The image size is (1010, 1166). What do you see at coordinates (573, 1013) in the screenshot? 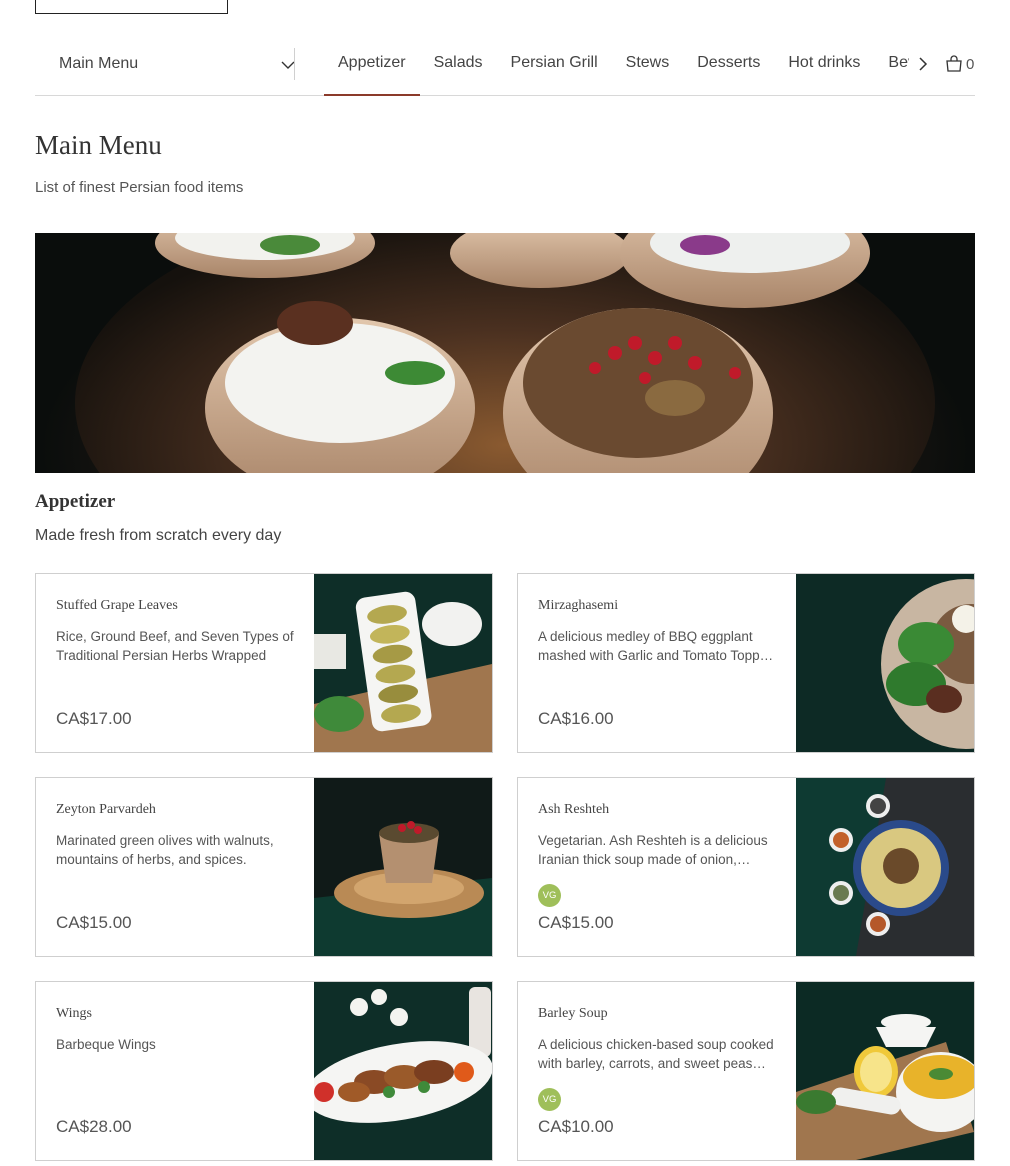
I see `menu-item-name: Barley Soup` at bounding box center [573, 1013].